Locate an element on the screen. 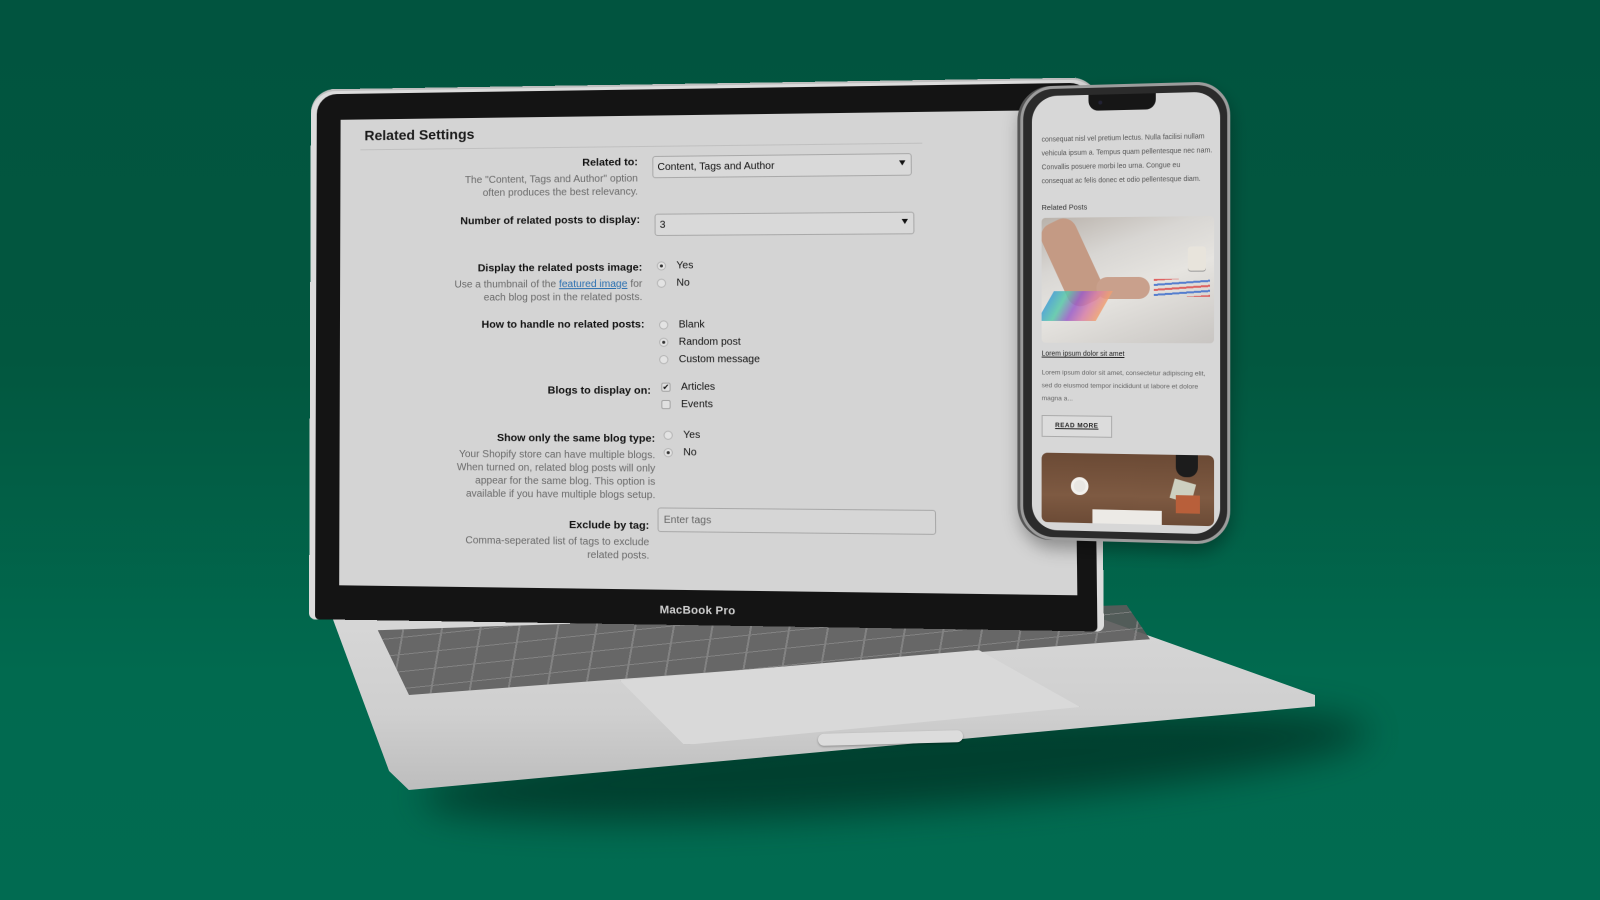  blogs-row: Blogs to display on: ✔ Articles Events is located at coordinates (707, 396).